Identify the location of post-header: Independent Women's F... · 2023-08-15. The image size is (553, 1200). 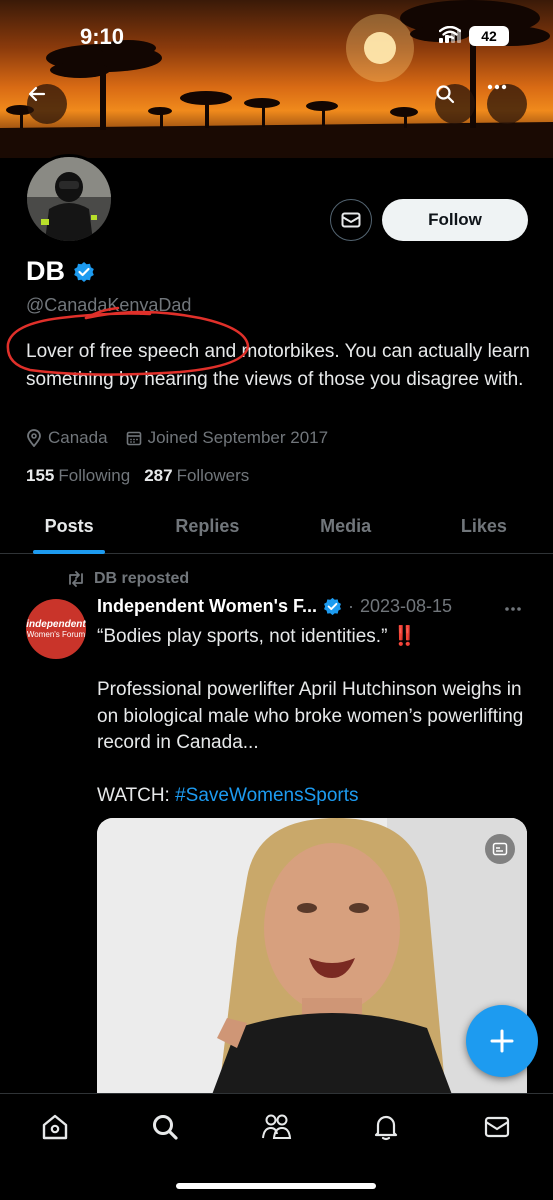
(274, 606).